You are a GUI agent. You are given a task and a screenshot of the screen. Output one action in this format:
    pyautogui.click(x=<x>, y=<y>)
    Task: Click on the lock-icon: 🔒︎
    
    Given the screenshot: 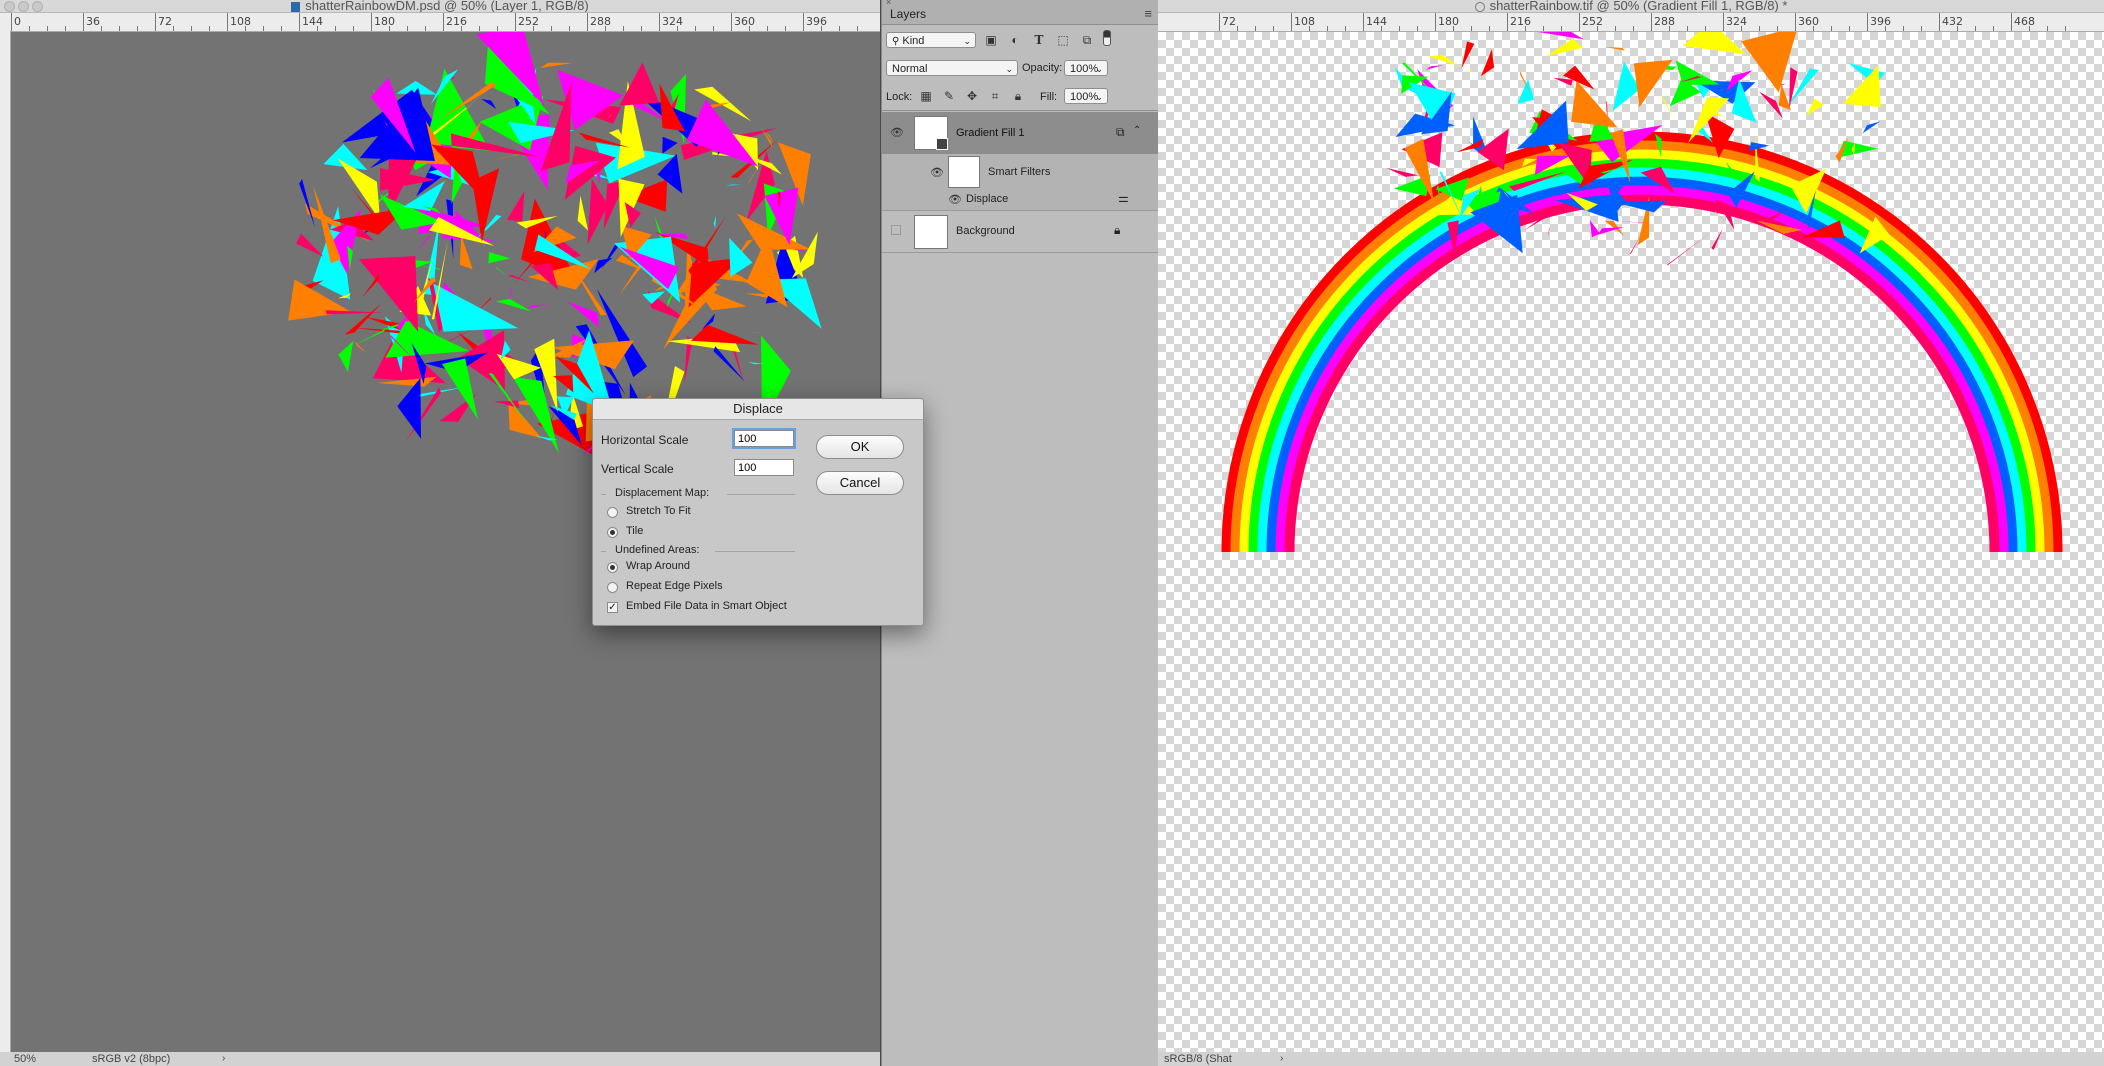 What is the action you would take?
    pyautogui.click(x=1117, y=230)
    